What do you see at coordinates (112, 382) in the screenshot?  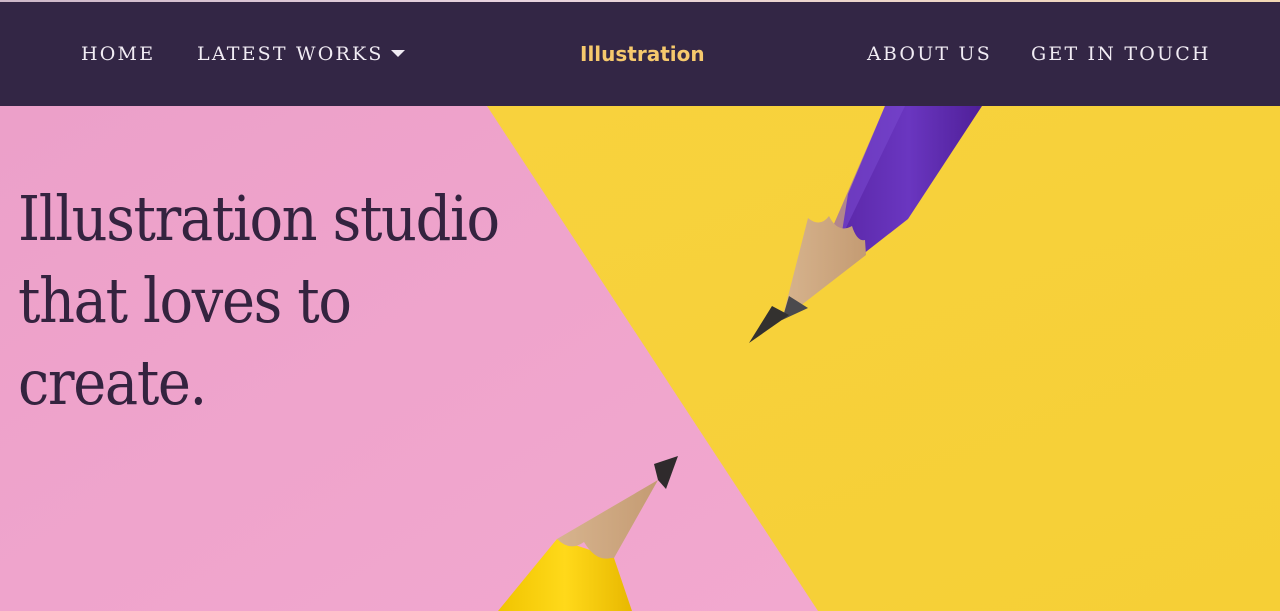 I see `hero-headline-line-3: create.` at bounding box center [112, 382].